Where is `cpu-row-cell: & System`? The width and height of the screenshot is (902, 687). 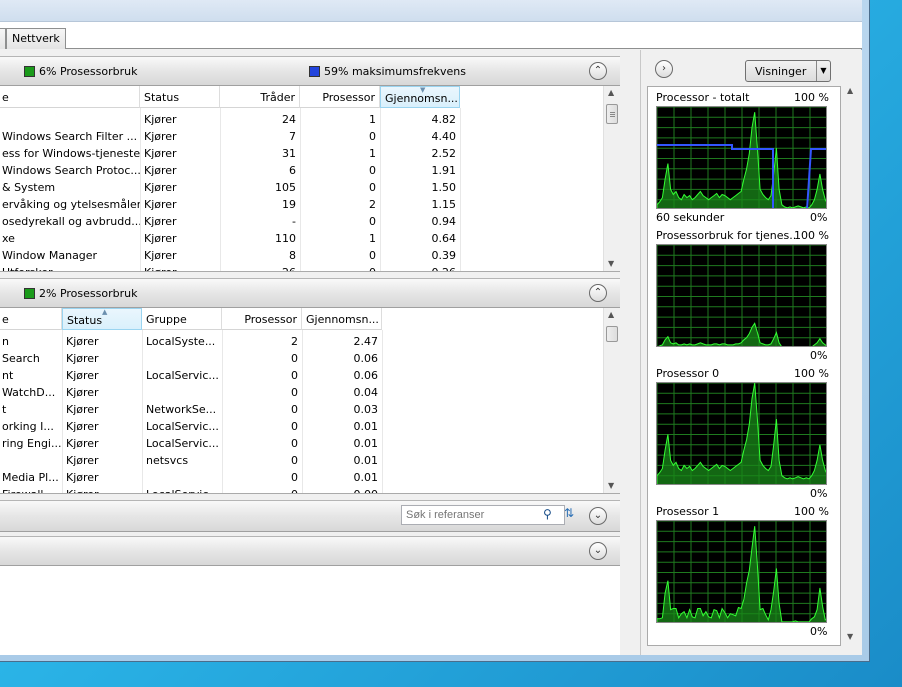
cpu-row-cell: & System is located at coordinates (70, 187).